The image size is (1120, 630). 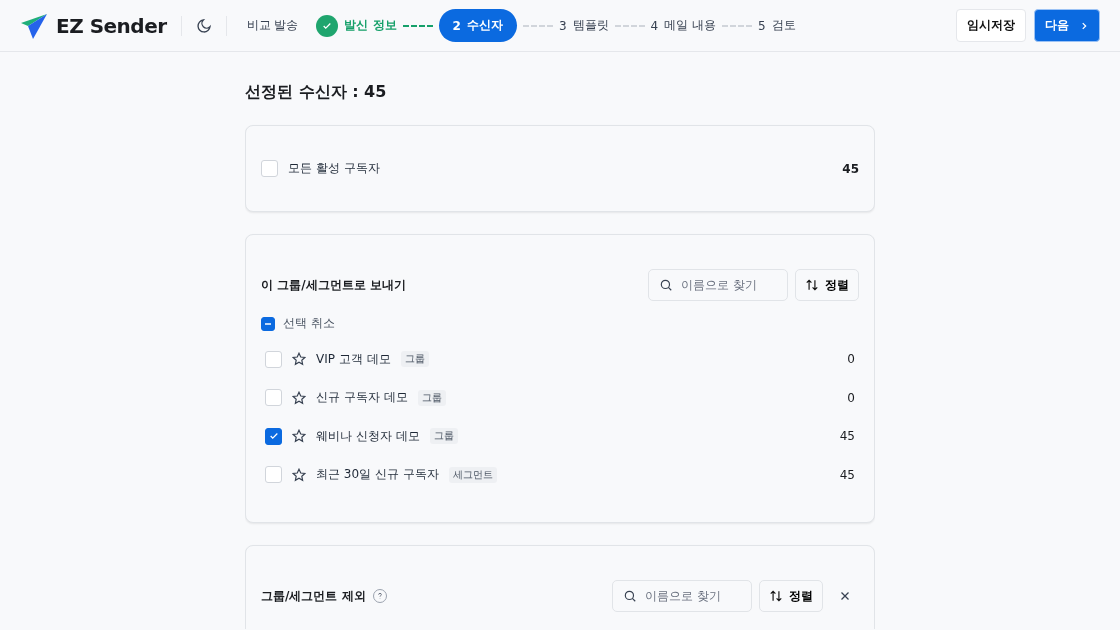 What do you see at coordinates (456, 25) in the screenshot?
I see `step-number: 2` at bounding box center [456, 25].